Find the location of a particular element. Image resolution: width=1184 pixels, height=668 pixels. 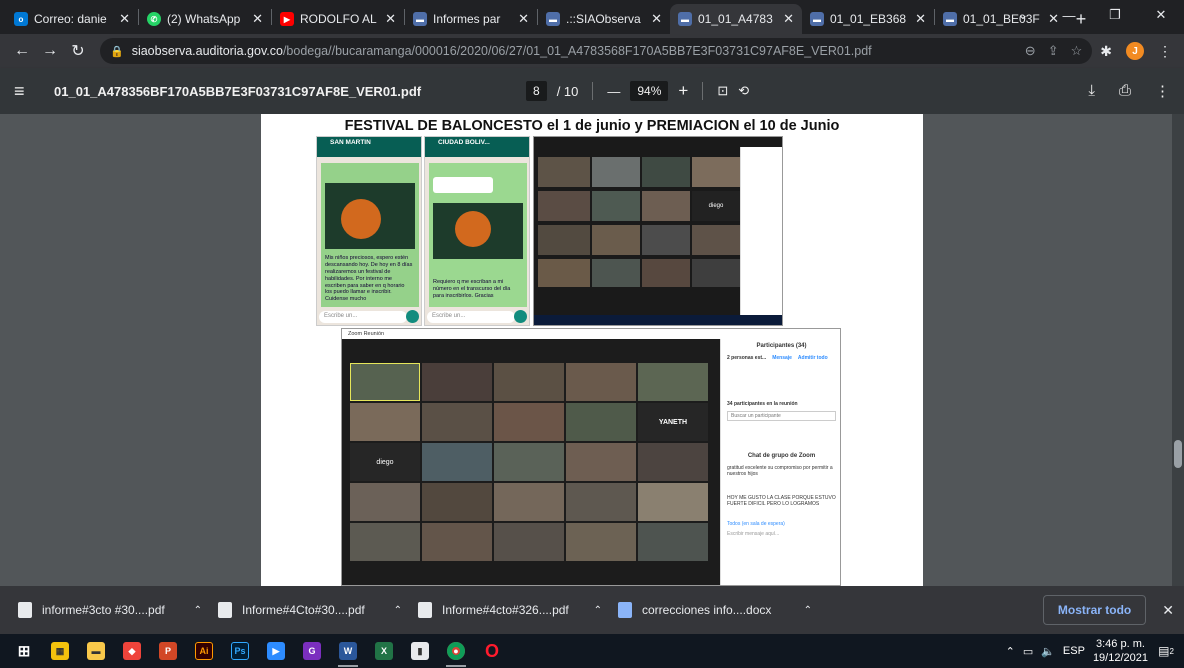

page-number-input: 8 is located at coordinates (536, 91).